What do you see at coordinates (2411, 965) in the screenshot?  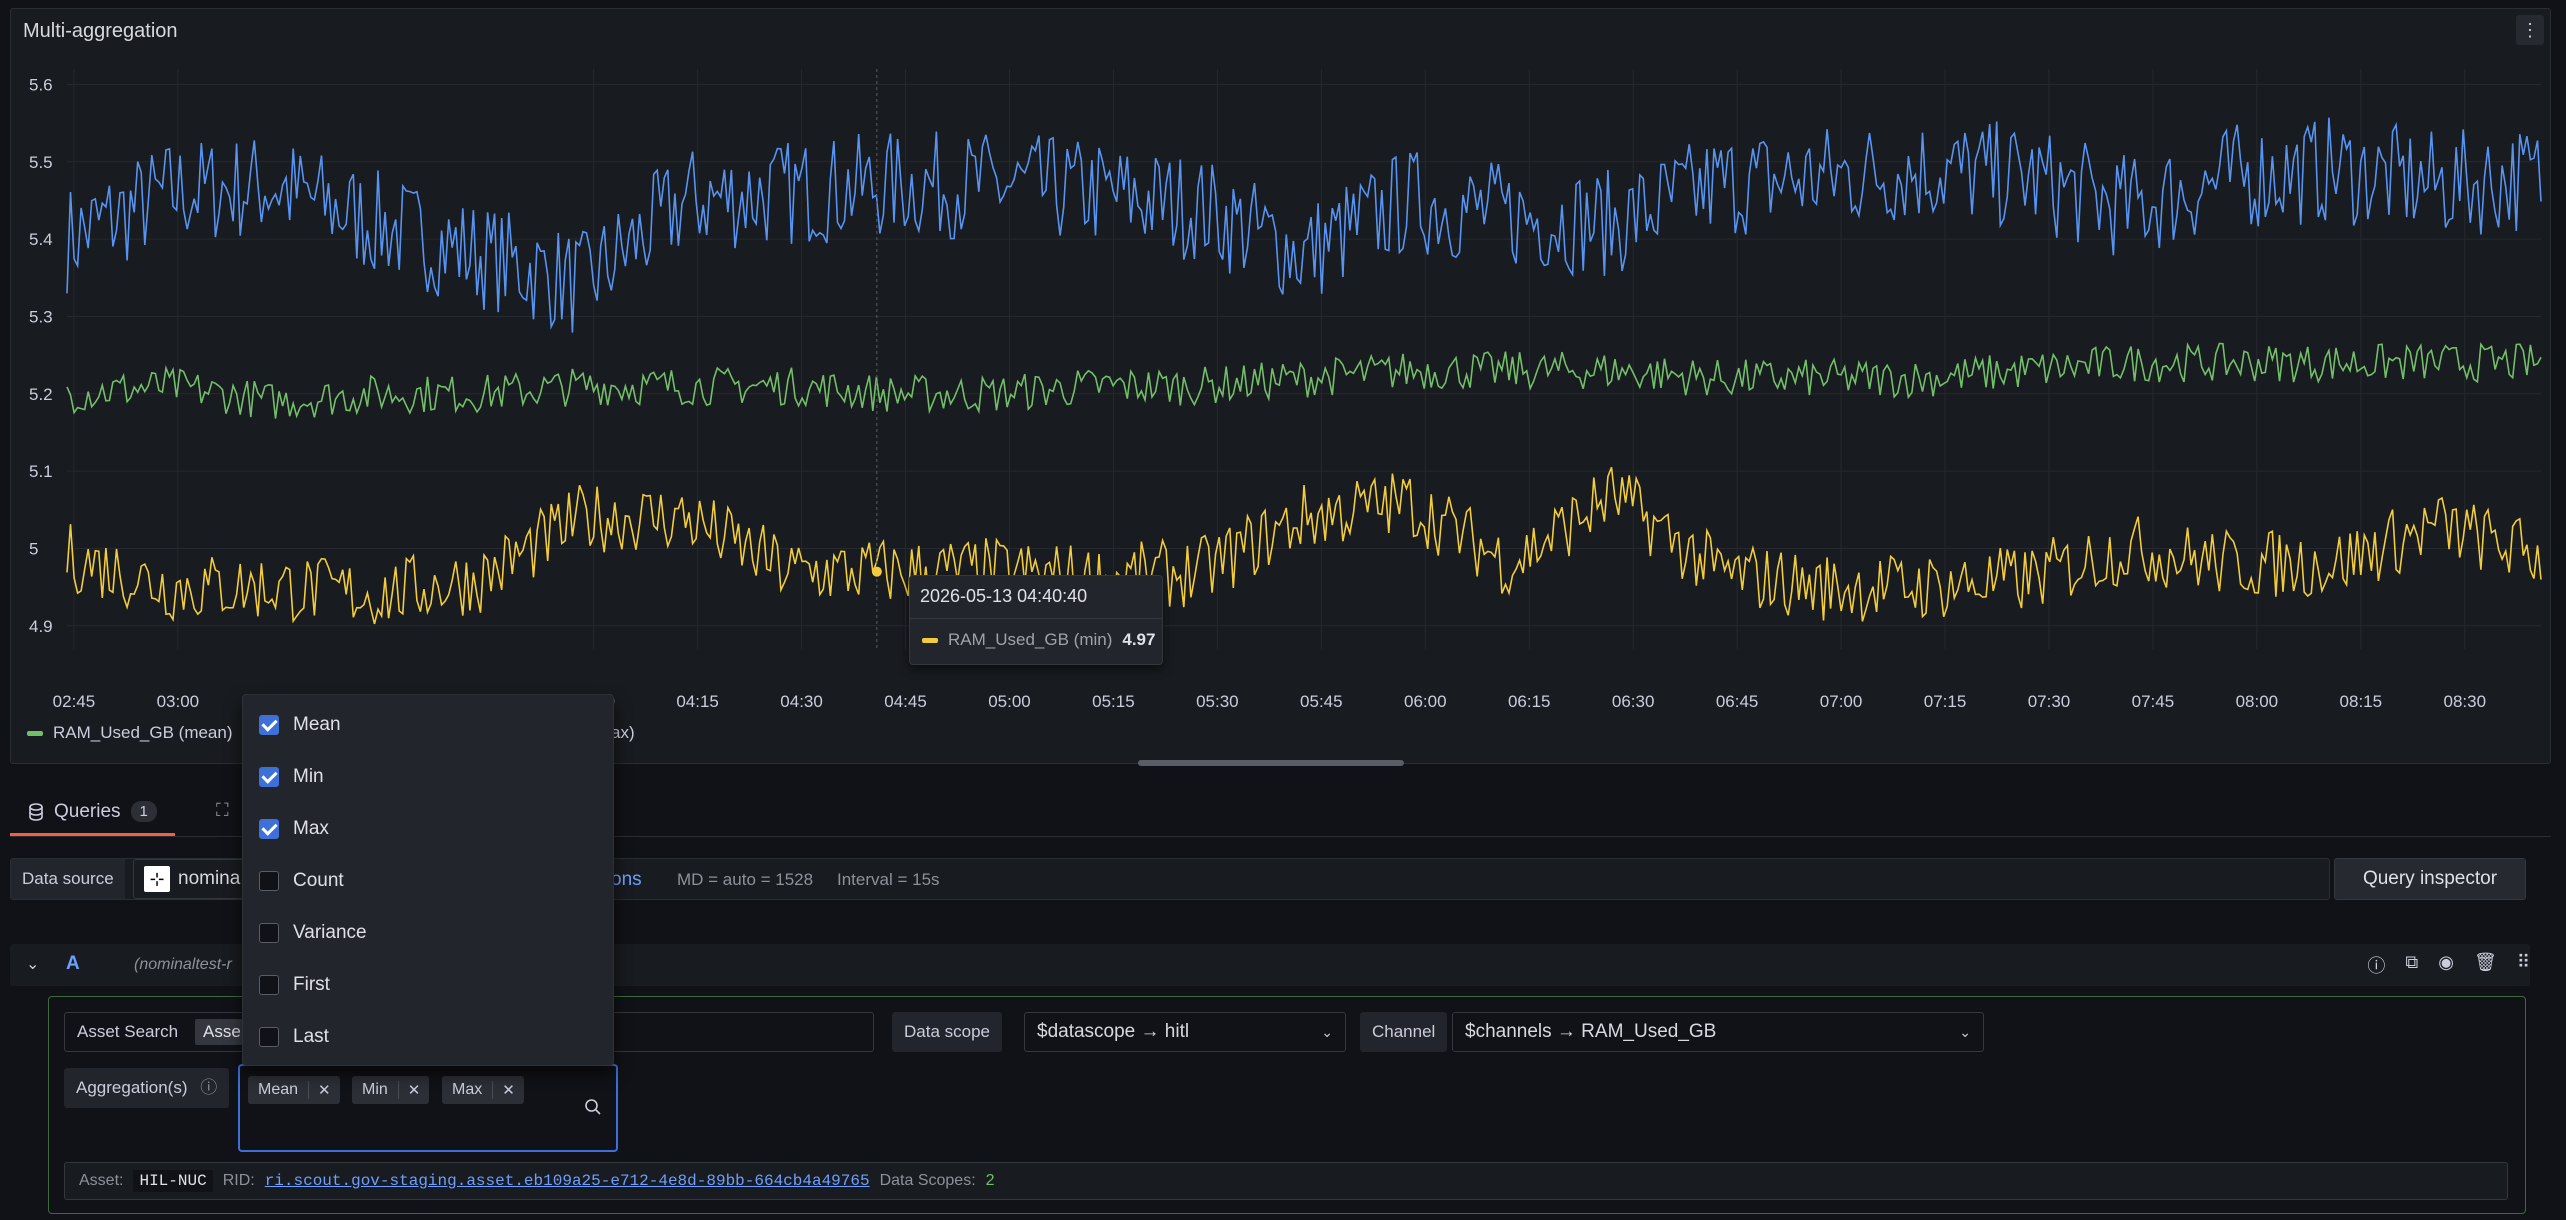 I see `duplicate-icon: ⧉` at bounding box center [2411, 965].